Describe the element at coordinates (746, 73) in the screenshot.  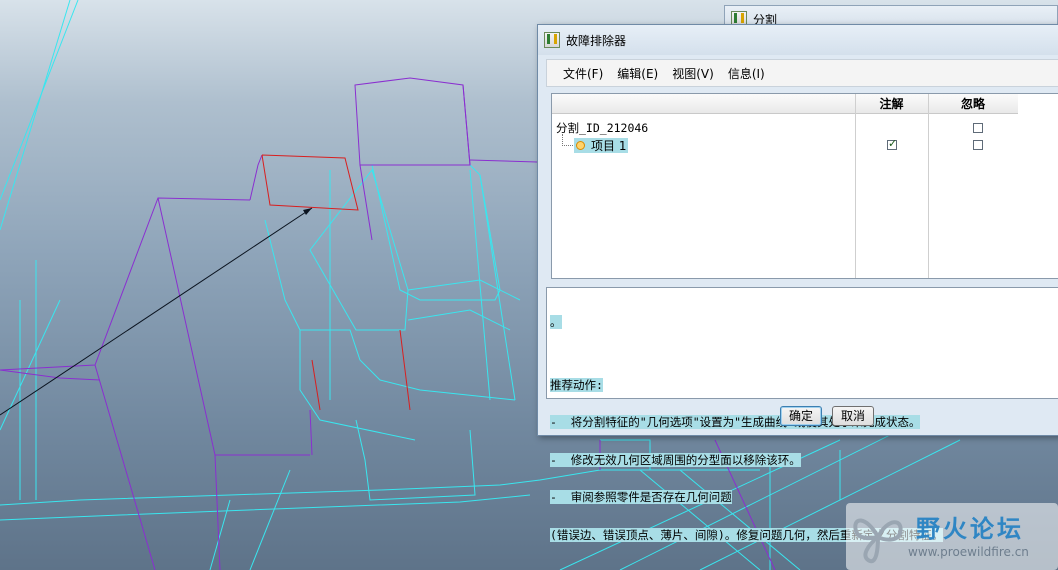
I see `menu-info: 信息(I)` at that location.